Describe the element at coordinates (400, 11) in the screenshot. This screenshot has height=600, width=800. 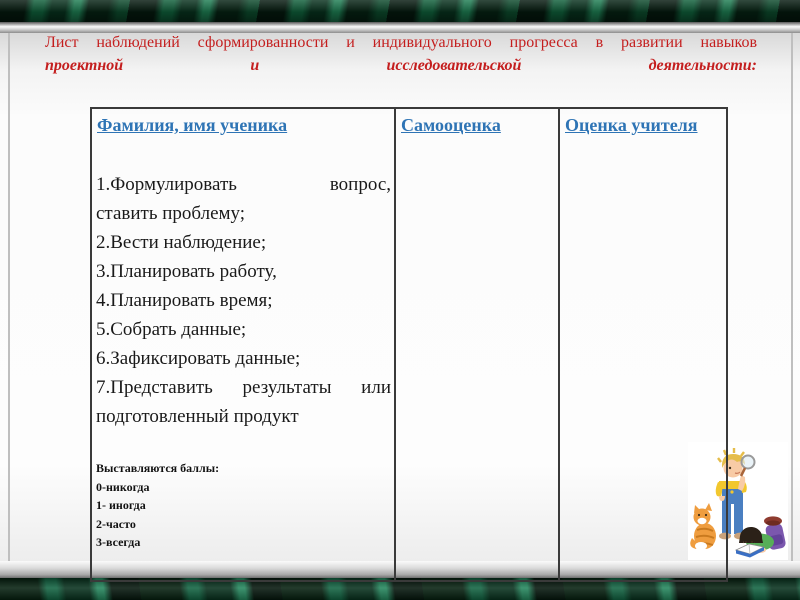
I see `top-green-satin-band` at that location.